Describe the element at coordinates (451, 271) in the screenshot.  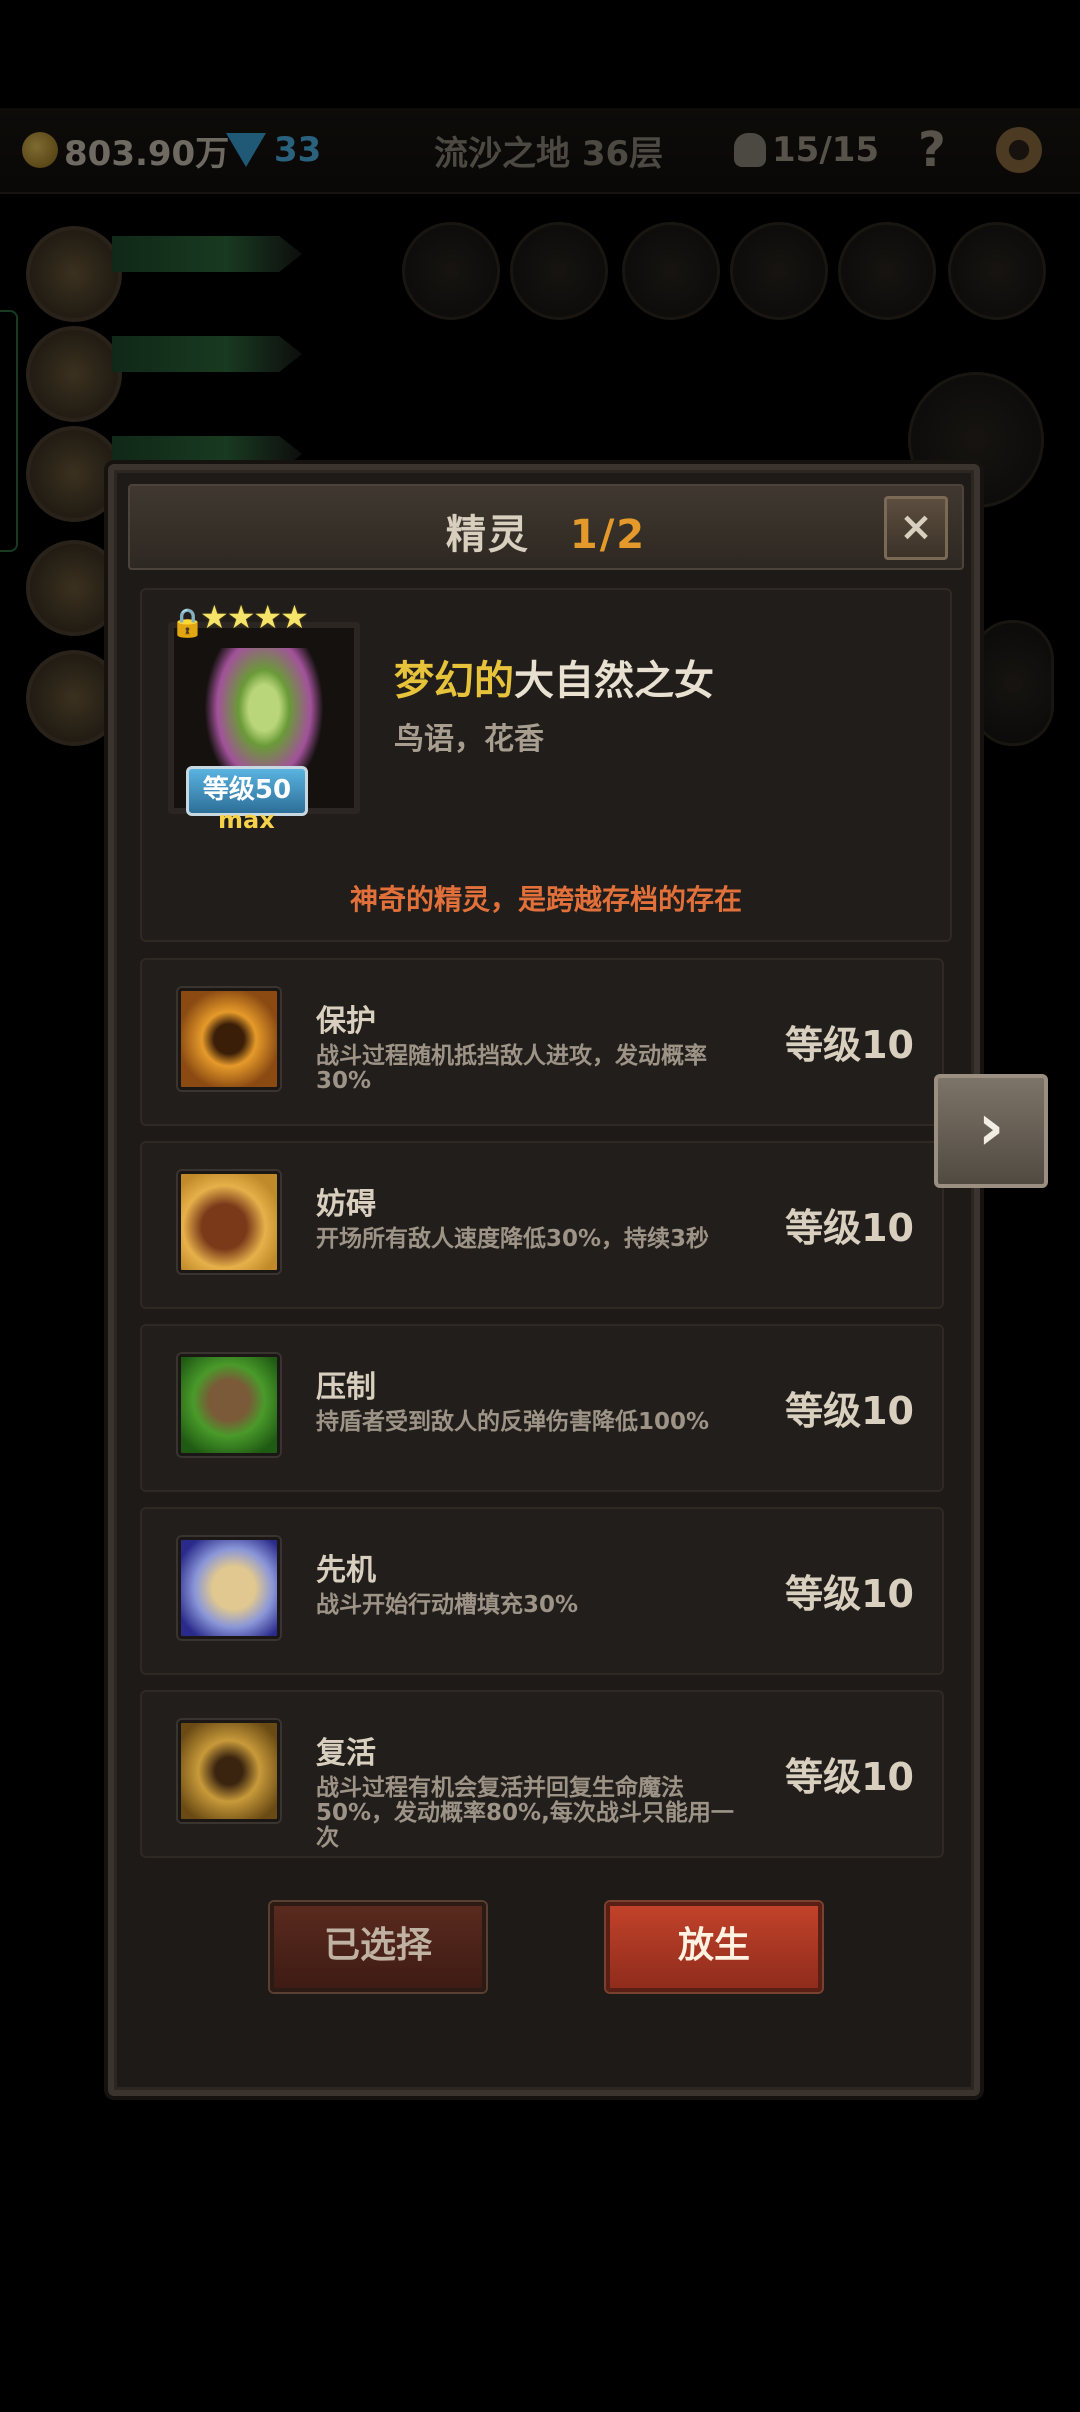
I see `gift-icon` at that location.